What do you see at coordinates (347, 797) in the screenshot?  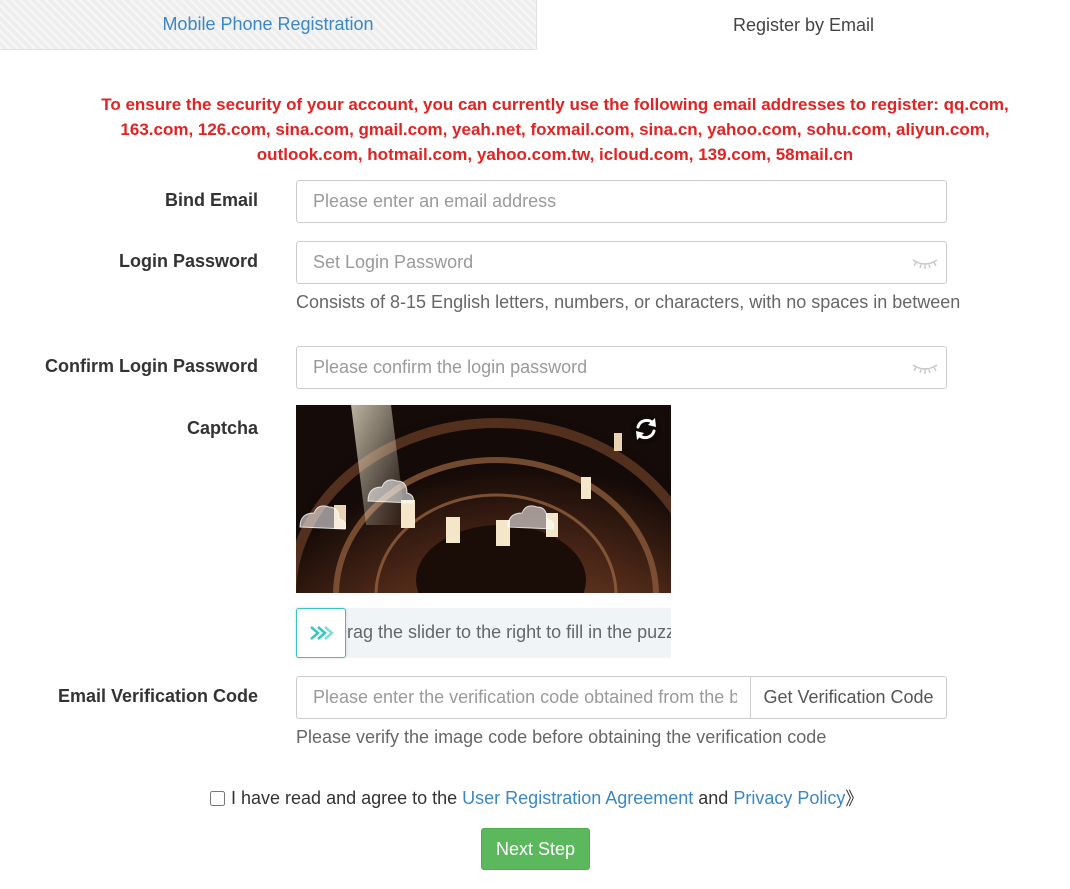 I see `agreement-prefix: I have read and agree to the` at bounding box center [347, 797].